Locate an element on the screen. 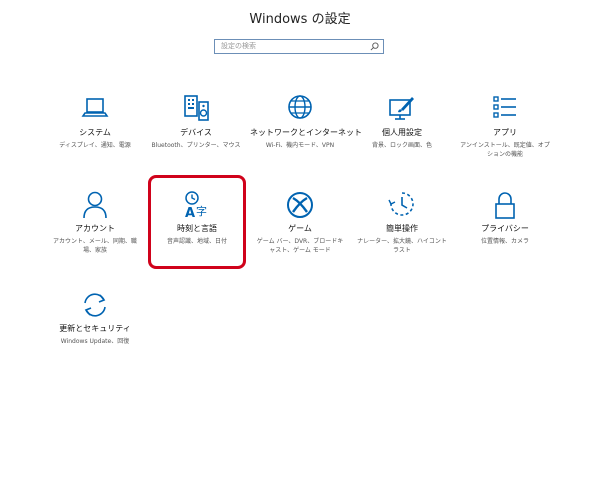  tile-description: ゲーム バー、DVR、ブロードキャスト、ゲーム モード is located at coordinates (300, 246).